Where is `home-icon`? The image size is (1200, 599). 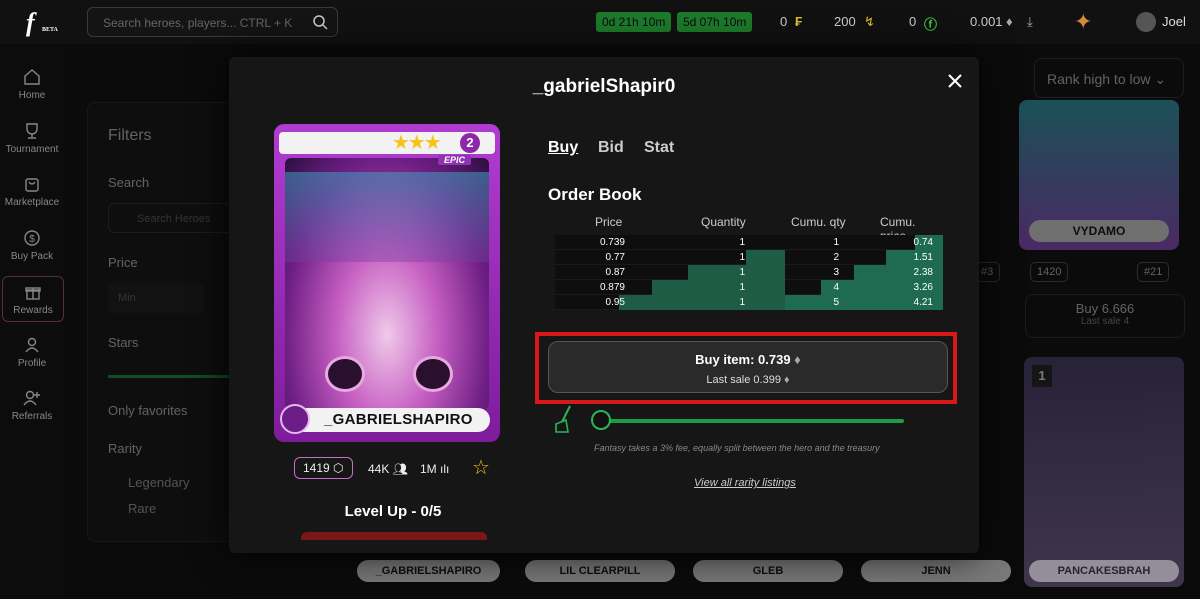 home-icon is located at coordinates (32, 77).